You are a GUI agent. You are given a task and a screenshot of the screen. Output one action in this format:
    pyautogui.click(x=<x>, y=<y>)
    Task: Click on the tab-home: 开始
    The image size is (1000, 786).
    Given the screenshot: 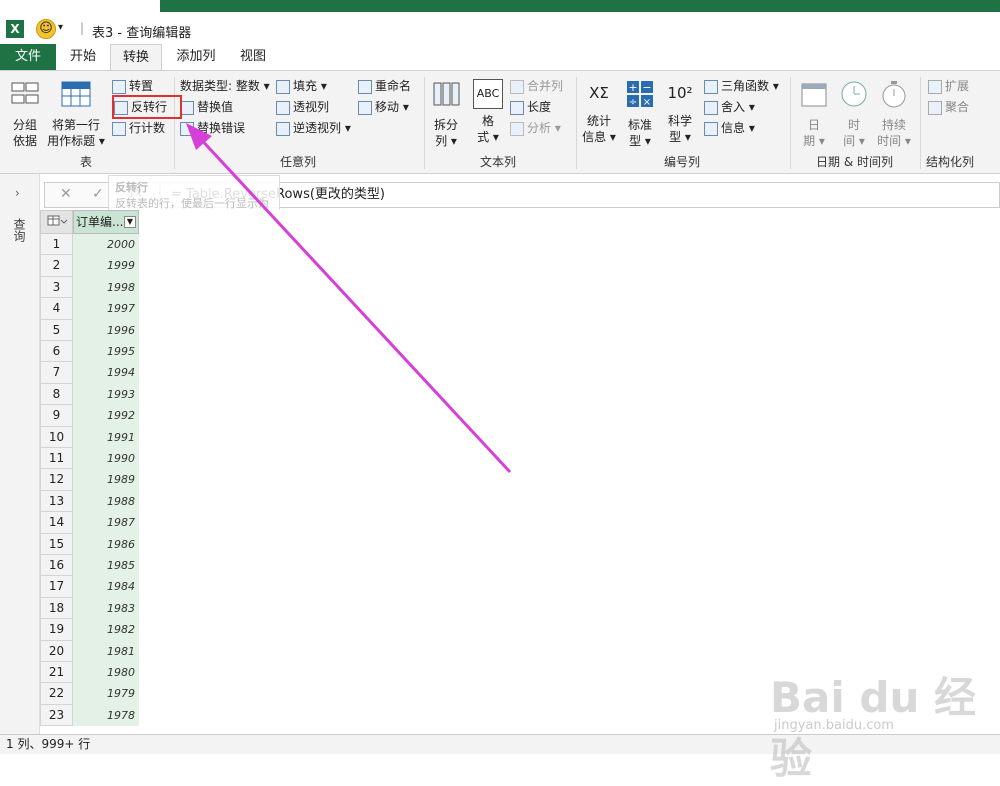 What is the action you would take?
    pyautogui.click(x=83, y=57)
    